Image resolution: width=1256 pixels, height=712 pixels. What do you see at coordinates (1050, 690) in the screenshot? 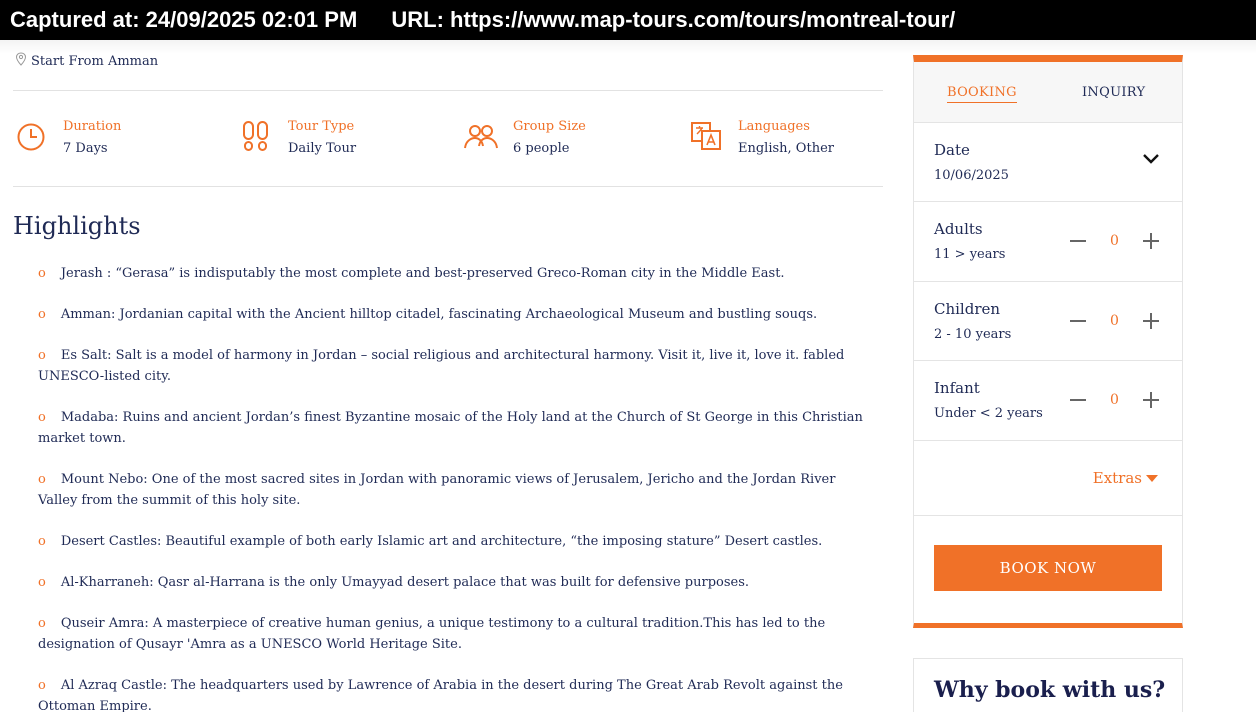
I see `why-book-heading: Why book with us?` at bounding box center [1050, 690].